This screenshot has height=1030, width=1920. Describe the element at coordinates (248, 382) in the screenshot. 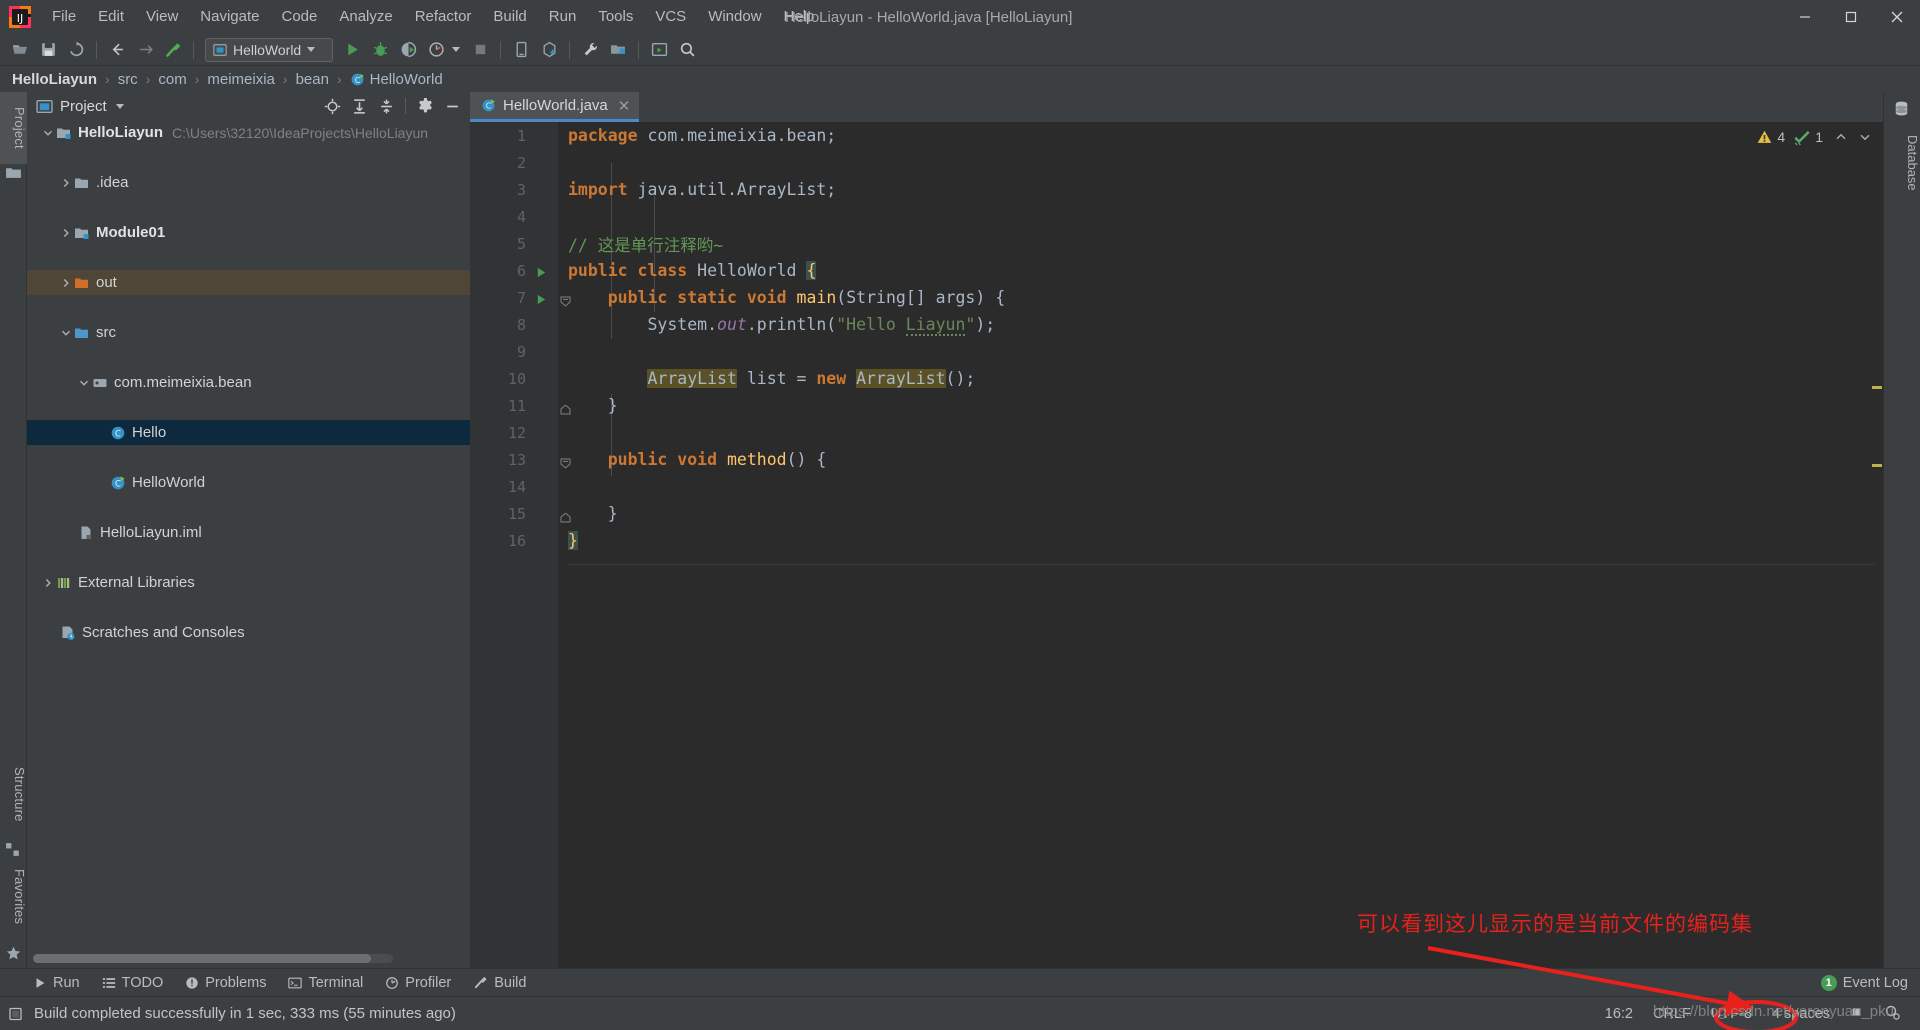

I see `tree-row-package: com.meimeixia.bean` at that location.